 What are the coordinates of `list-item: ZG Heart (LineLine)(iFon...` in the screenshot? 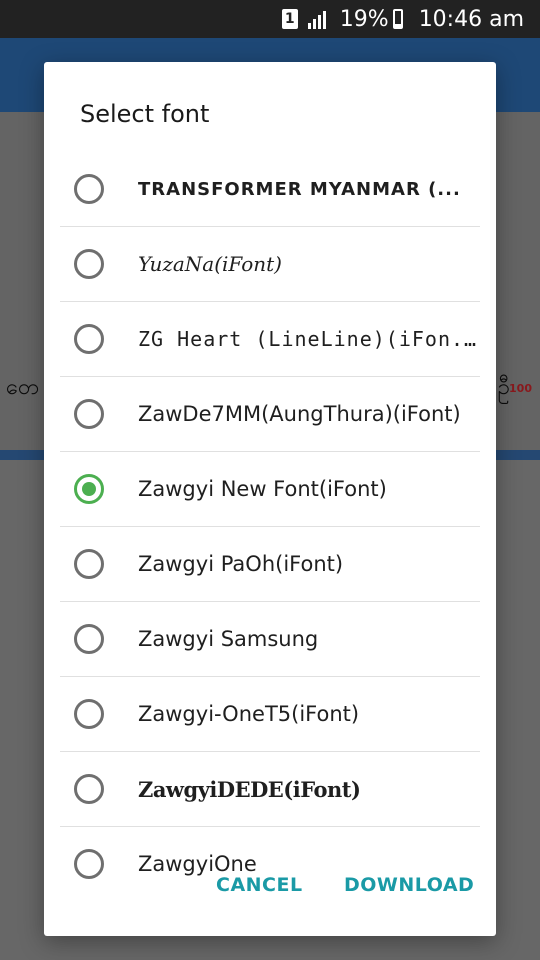 It's located at (270, 339).